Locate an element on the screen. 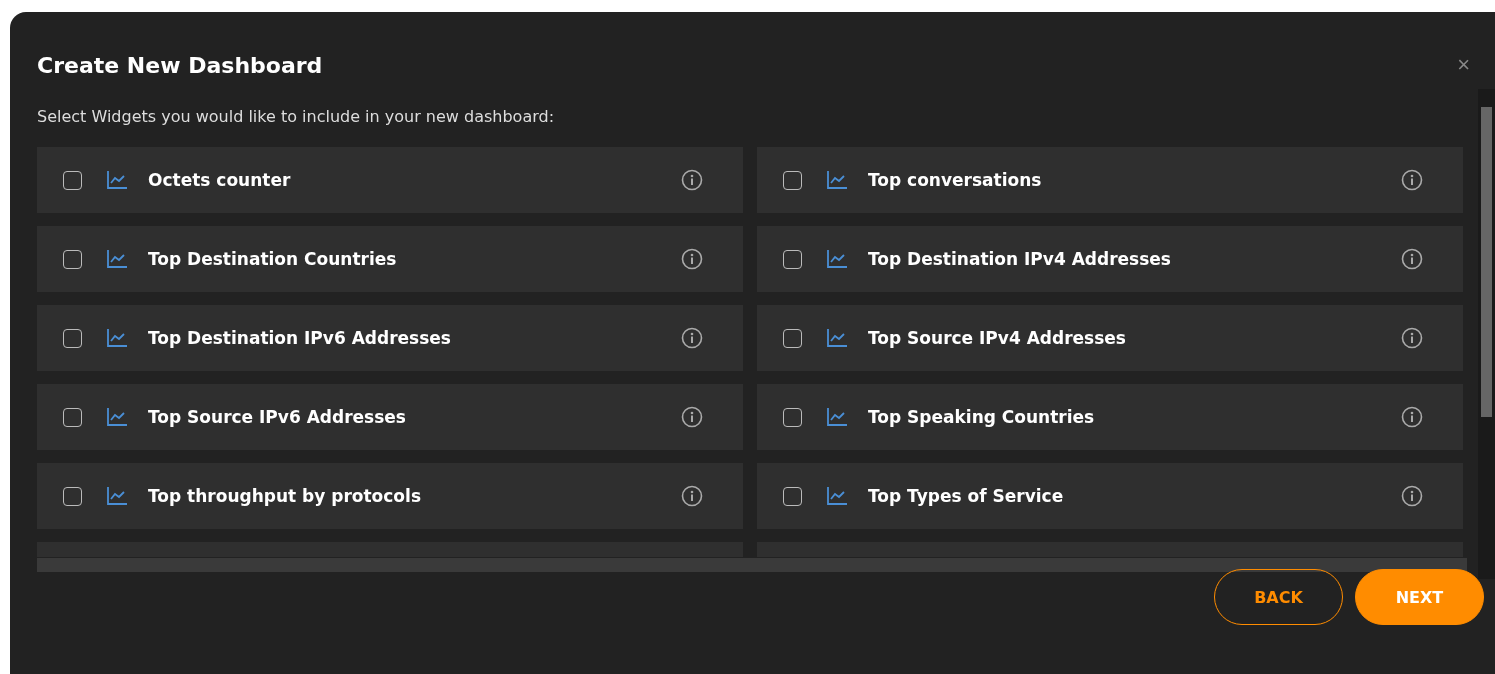 The image size is (1495, 674). widget-card: Top throughput by protocols is located at coordinates (390, 496).